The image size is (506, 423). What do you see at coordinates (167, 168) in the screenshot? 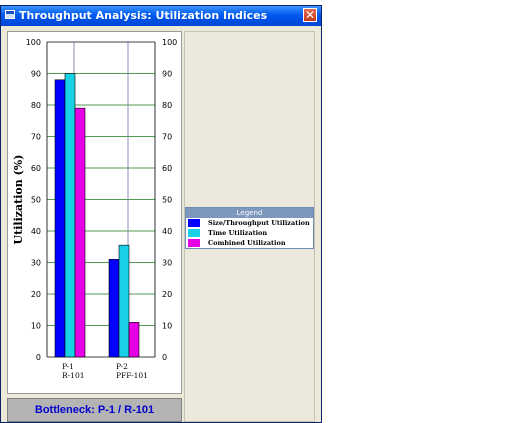
I see `y-tick-label-right: 60` at bounding box center [167, 168].